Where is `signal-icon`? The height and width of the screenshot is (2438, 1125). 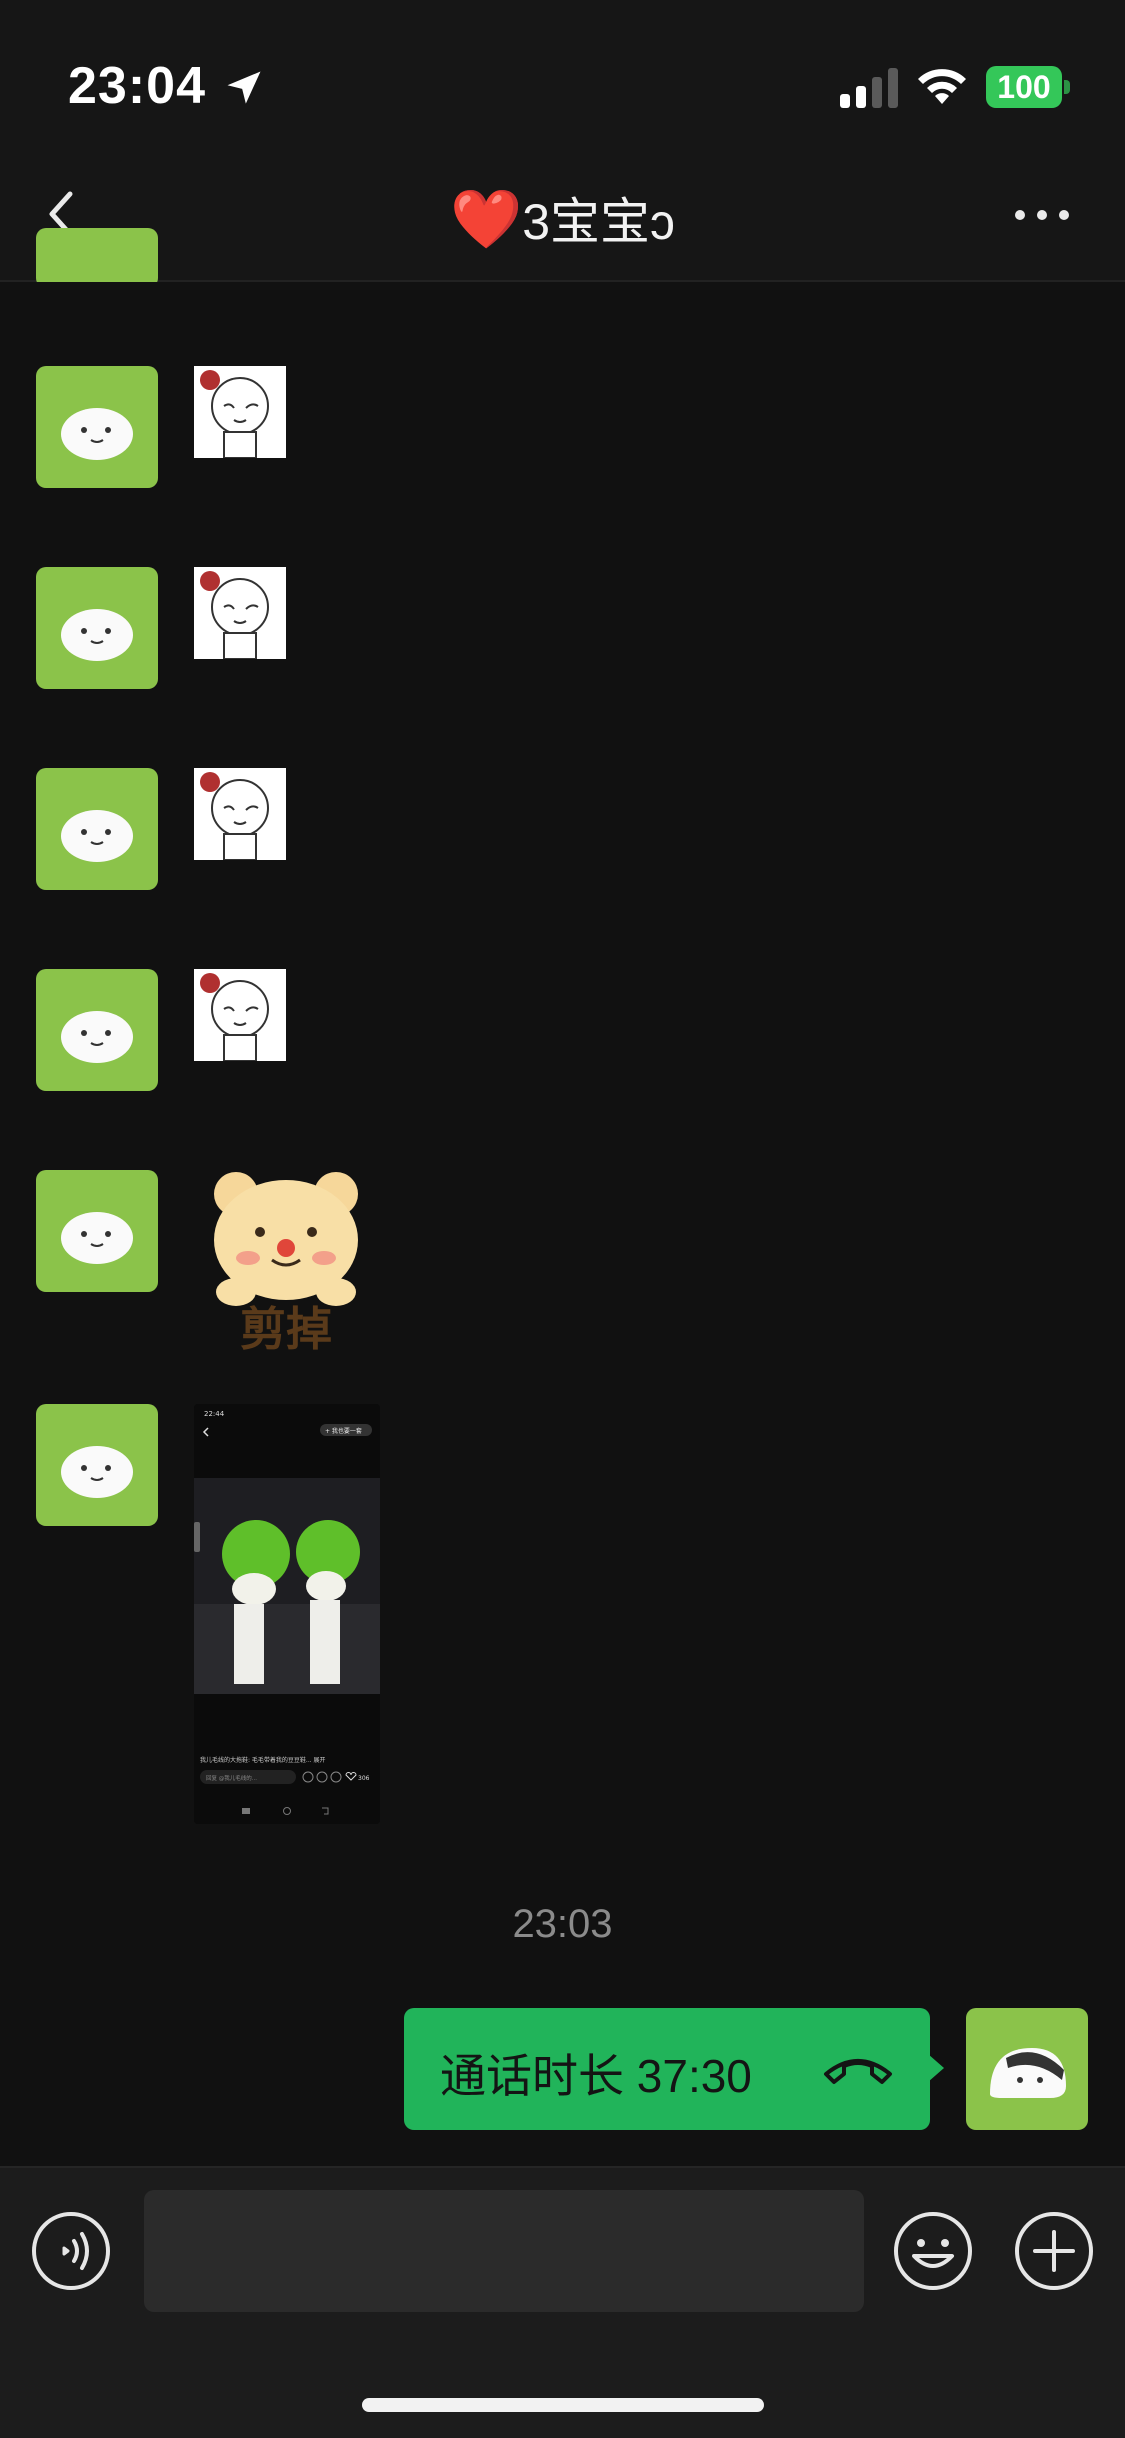 signal-icon is located at coordinates (869, 88).